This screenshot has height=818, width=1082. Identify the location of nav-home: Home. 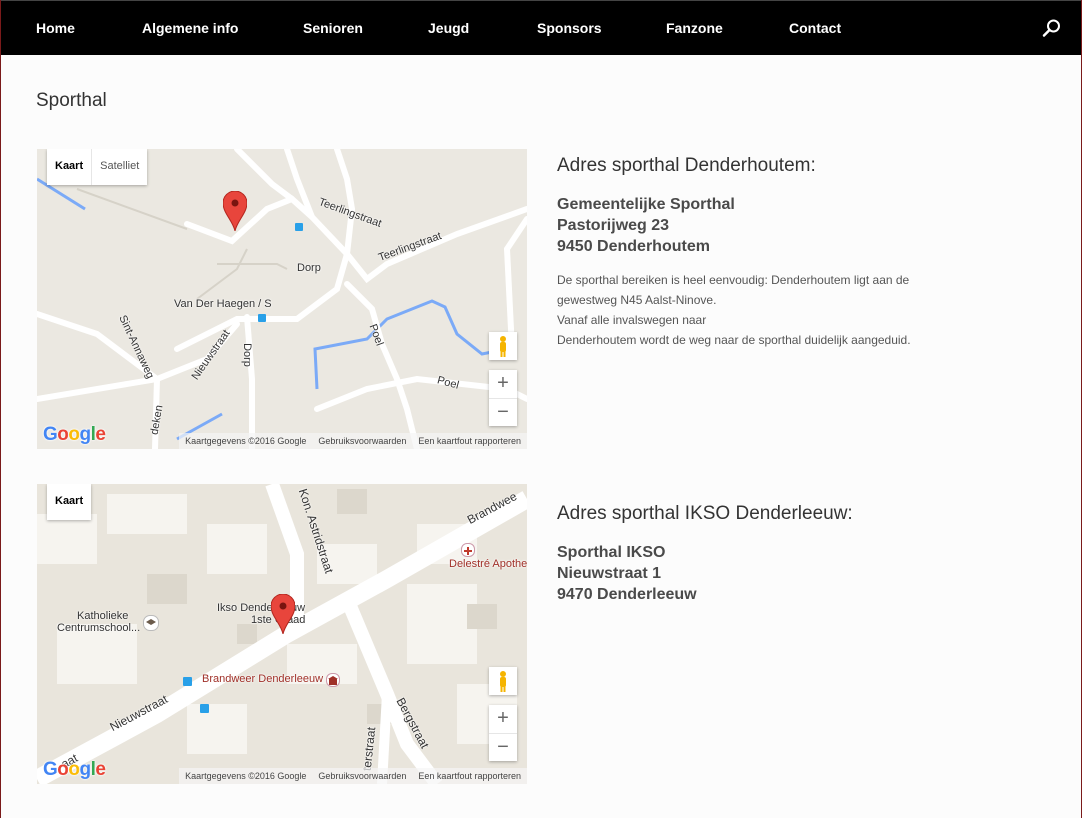
(55, 28).